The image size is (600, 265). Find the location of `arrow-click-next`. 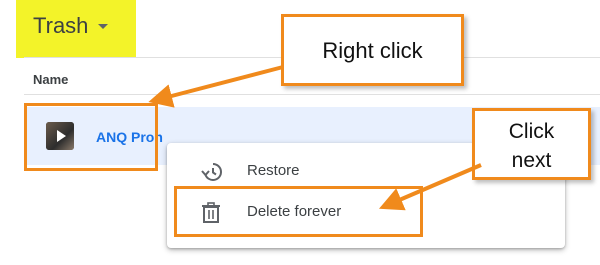

arrow-click-next is located at coordinates (430, 187).